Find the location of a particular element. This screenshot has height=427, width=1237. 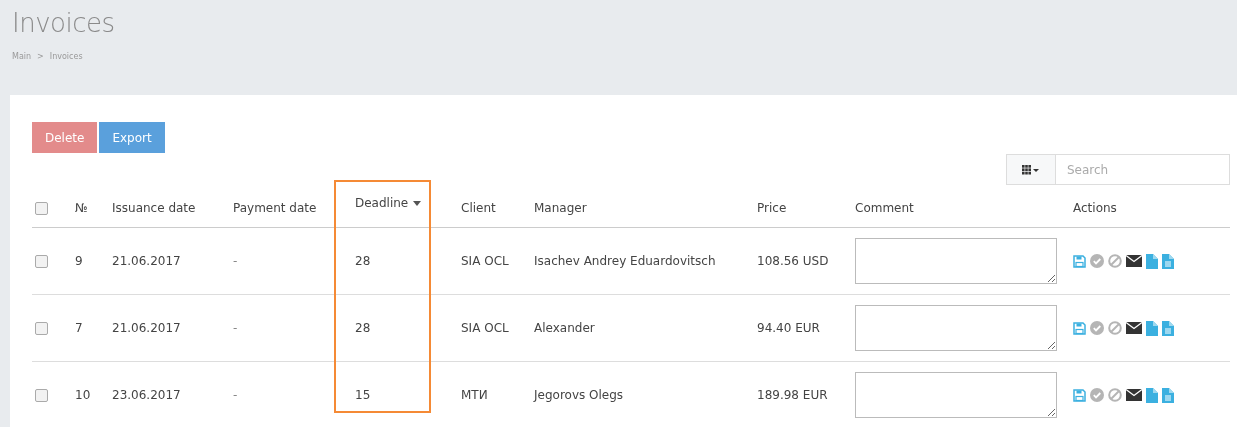

table-cell: 9 is located at coordinates (79, 261).